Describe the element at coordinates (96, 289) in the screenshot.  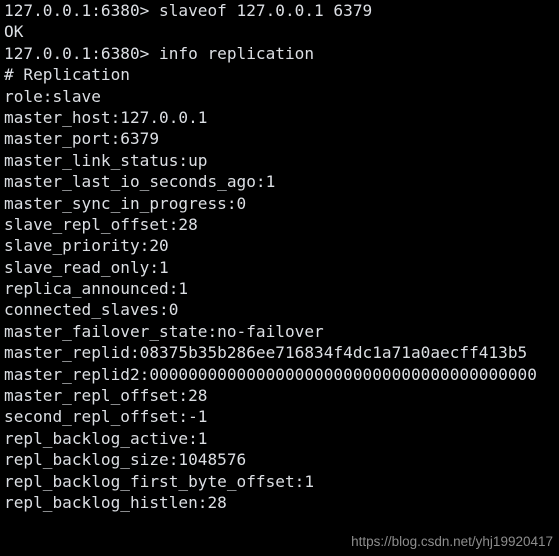
I see `terminal-line: replica_announced:1` at that location.